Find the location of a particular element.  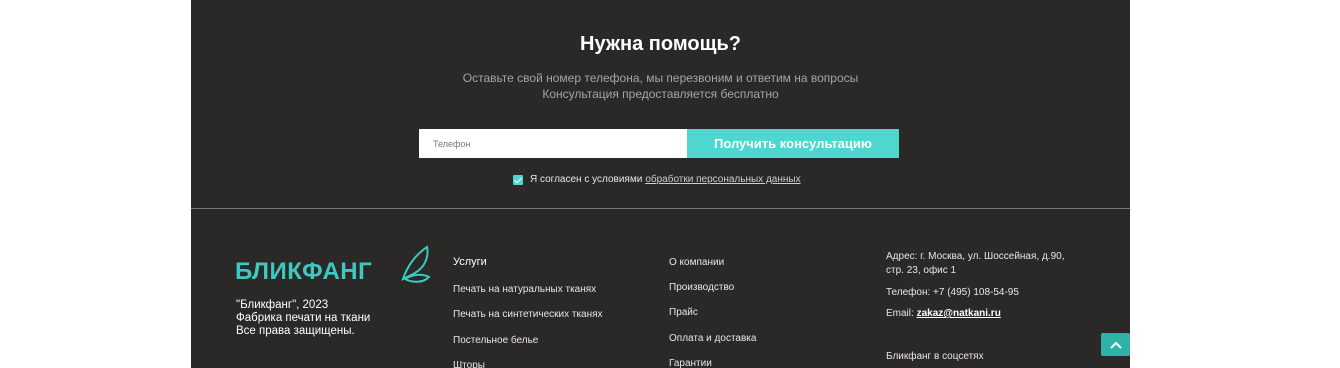

company-link-delivery: Оплата и доставка is located at coordinates (712, 338).